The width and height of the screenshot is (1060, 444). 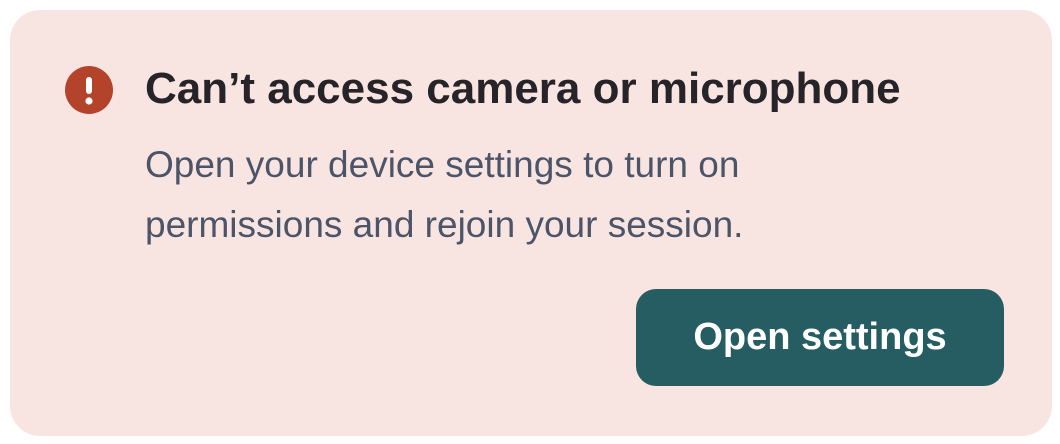 I want to click on exclamation-glyph, so click(x=89, y=91).